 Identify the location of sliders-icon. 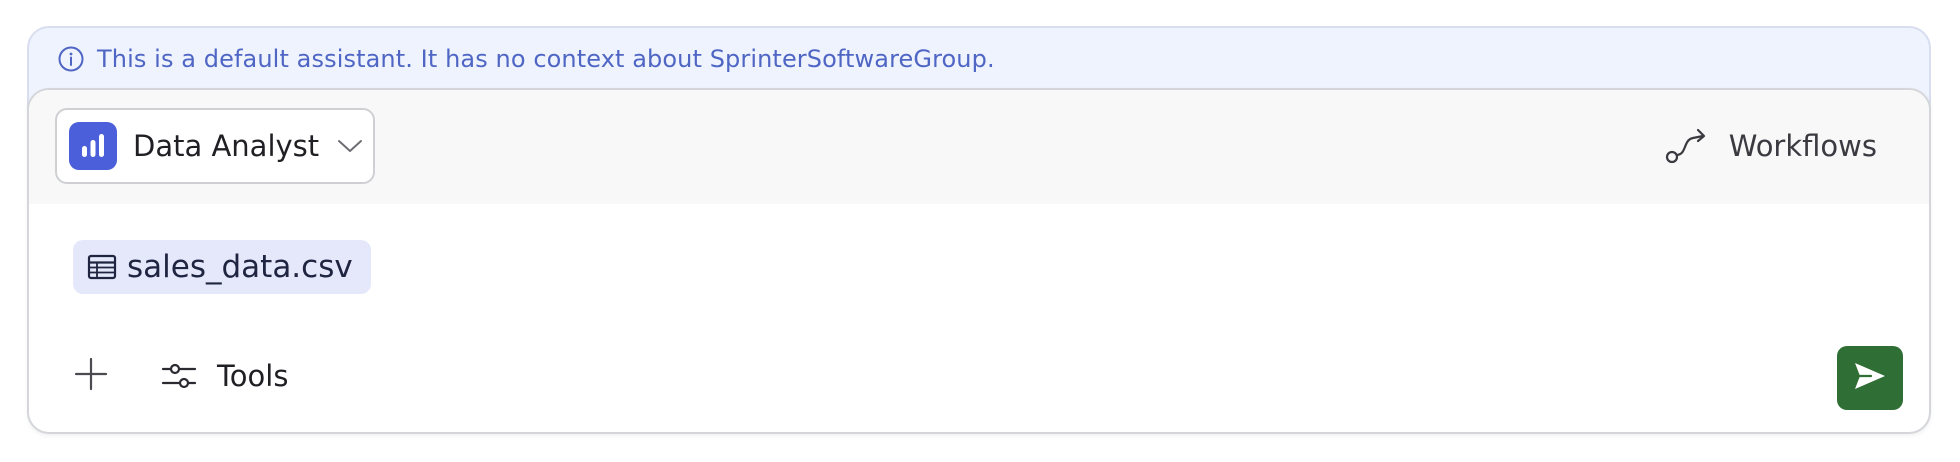
(179, 376).